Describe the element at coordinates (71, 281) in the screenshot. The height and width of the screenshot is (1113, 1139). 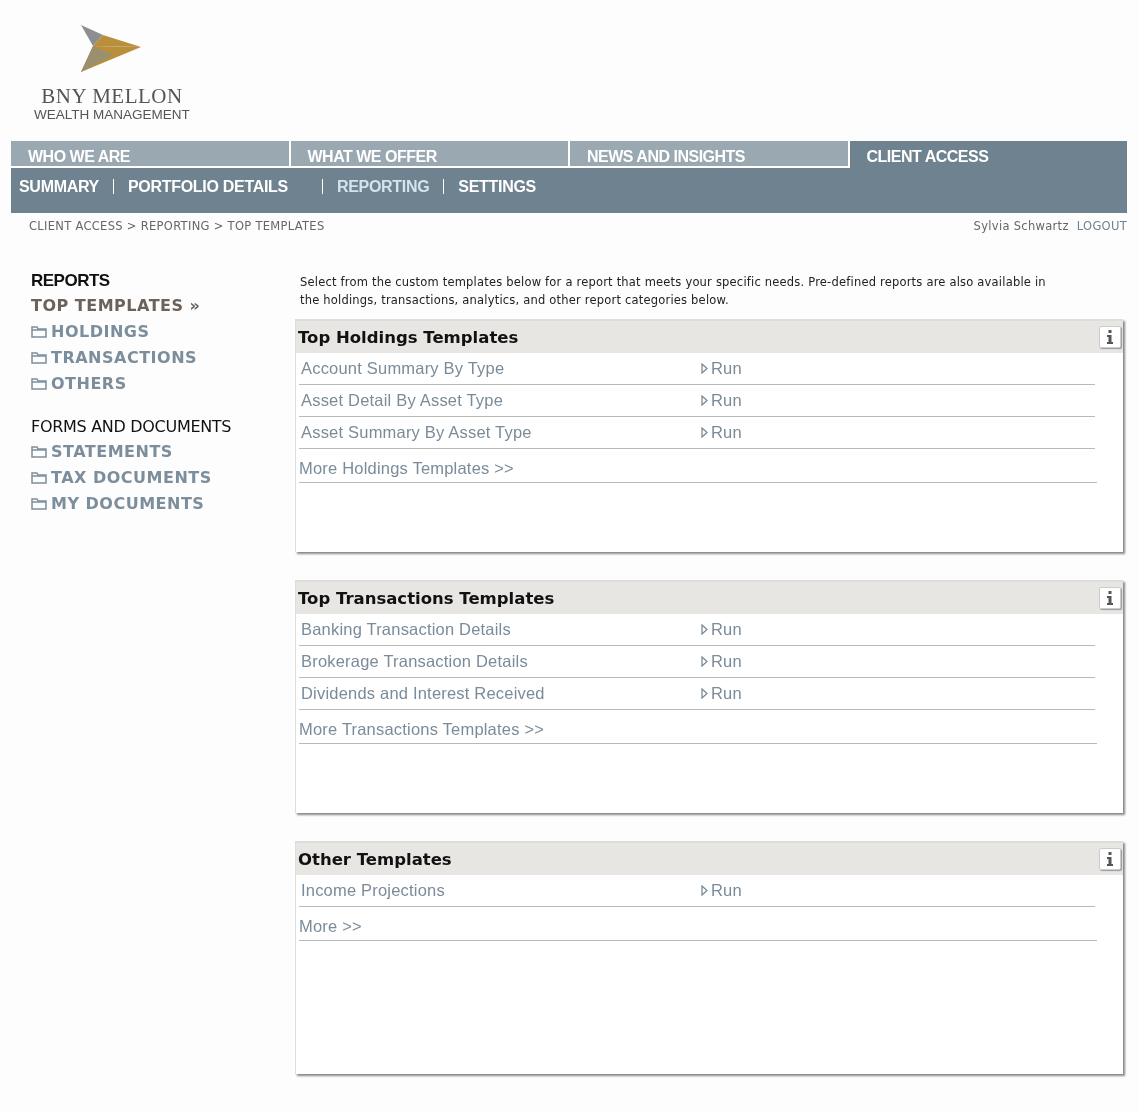
I see `sidebar-heading: REPORTS` at that location.